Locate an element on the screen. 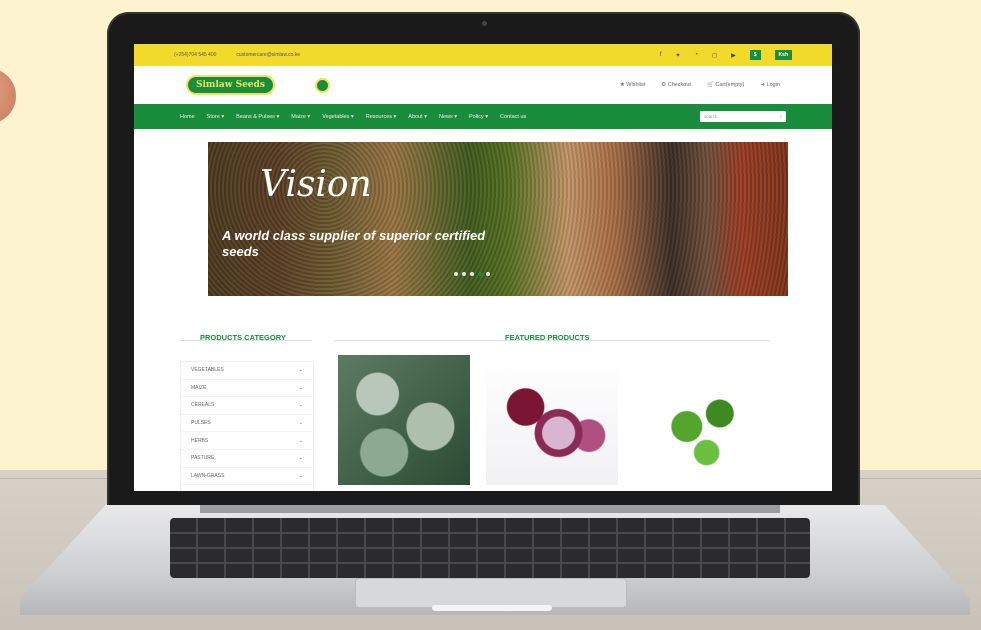 The image size is (981, 630). nav-maize: Maize ▾ is located at coordinates (300, 117).